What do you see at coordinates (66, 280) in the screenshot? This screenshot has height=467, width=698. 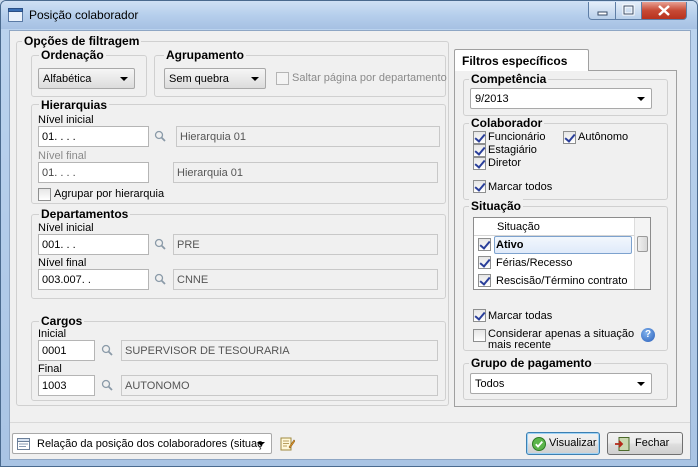 I see `departamento-final-code: 003.007. .` at bounding box center [66, 280].